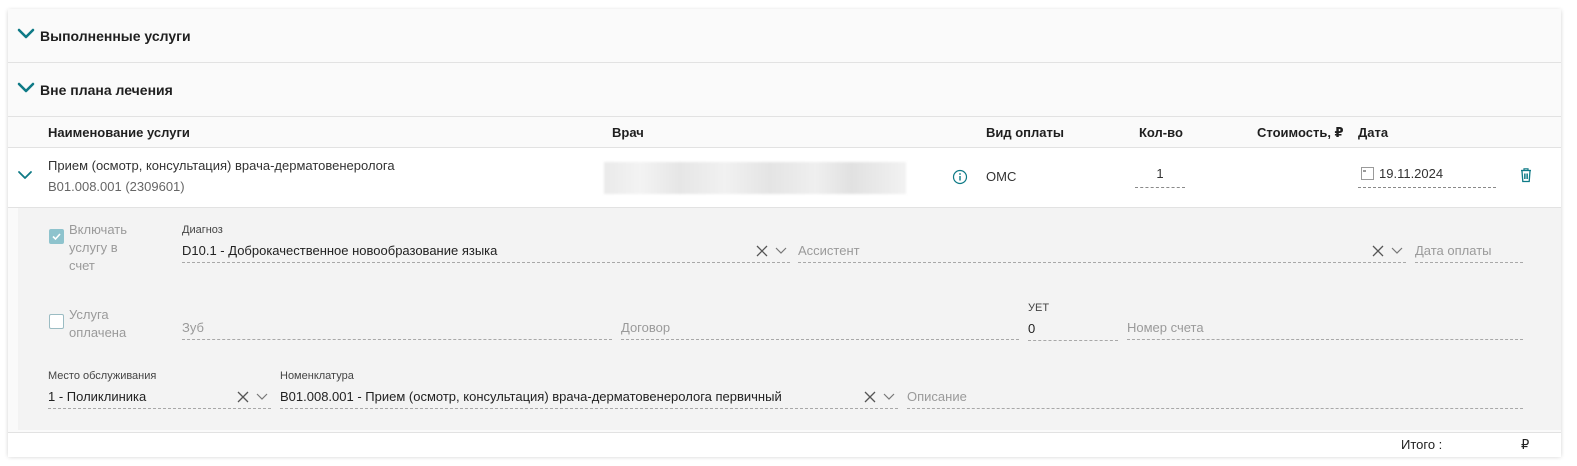 This screenshot has width=1577, height=466. What do you see at coordinates (93, 256) in the screenshot?
I see `label-line: услугу в счет` at bounding box center [93, 256].